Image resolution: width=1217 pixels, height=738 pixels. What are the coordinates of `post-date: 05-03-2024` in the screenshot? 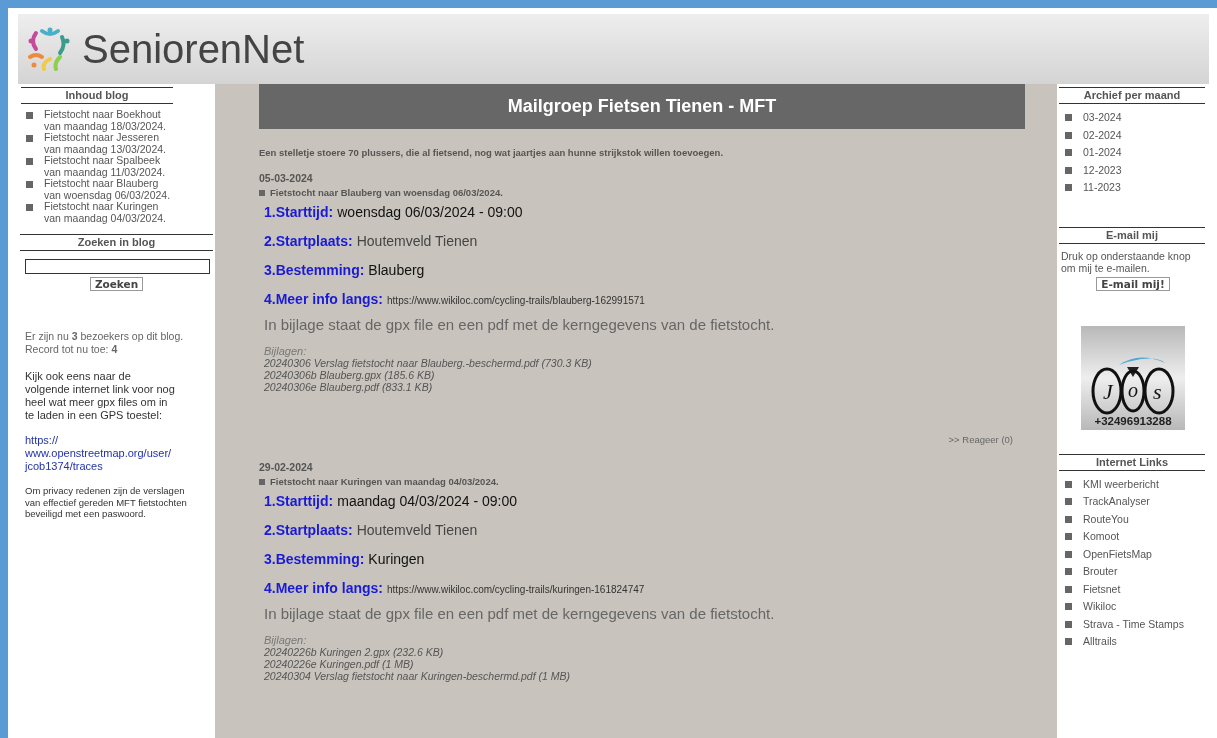 It's located at (286, 178).